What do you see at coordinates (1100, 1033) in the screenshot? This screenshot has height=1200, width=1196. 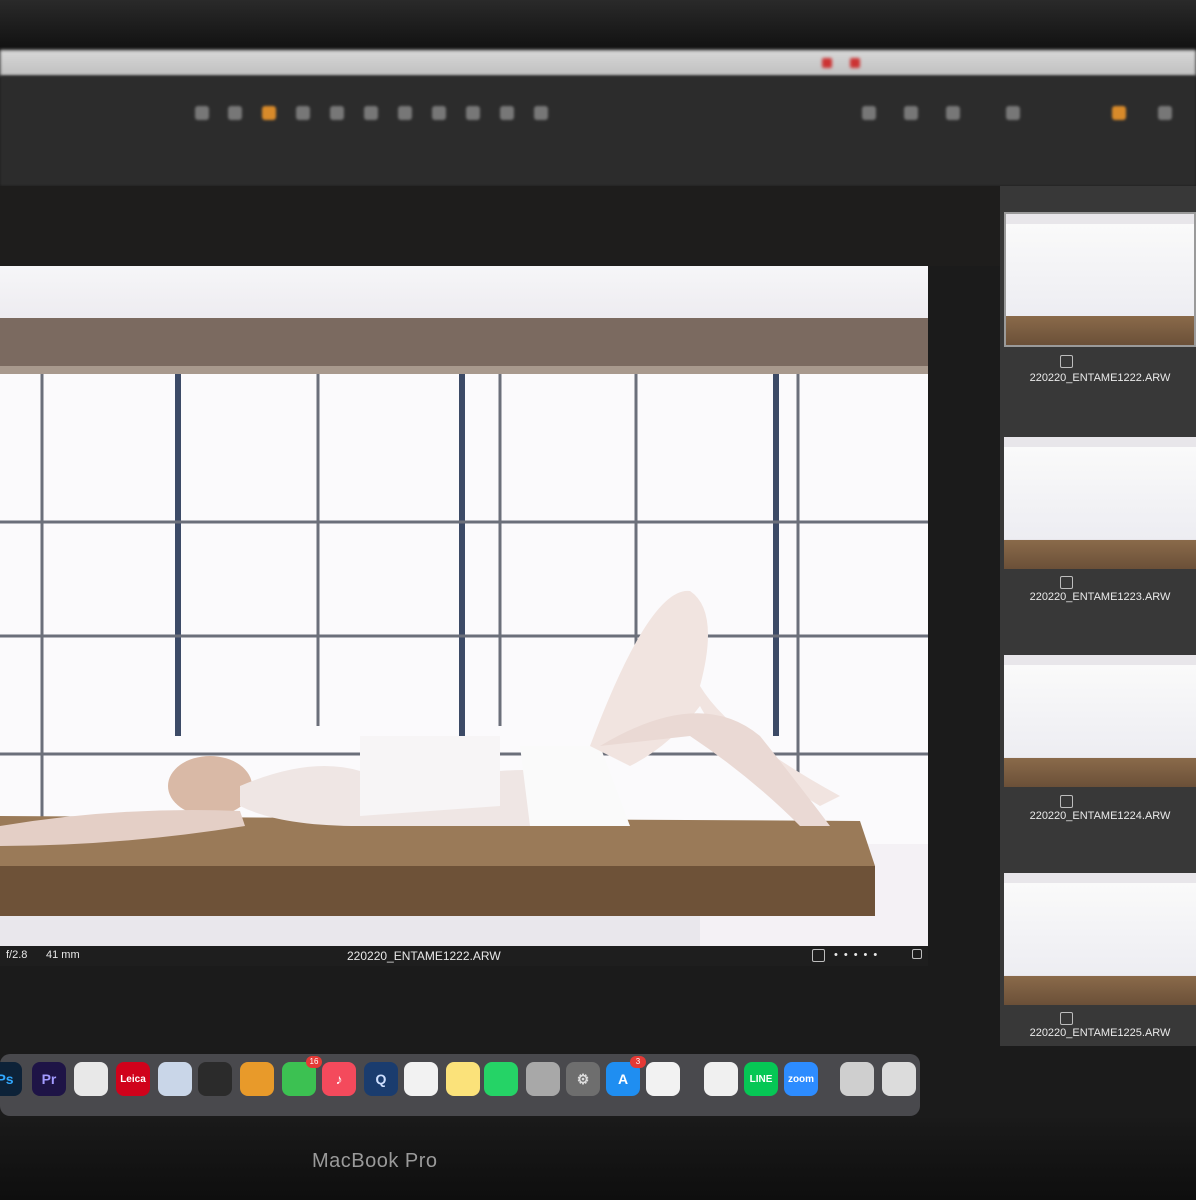 I see `thumbnail-filename: 220220_ENTAME1225.ARW` at bounding box center [1100, 1033].